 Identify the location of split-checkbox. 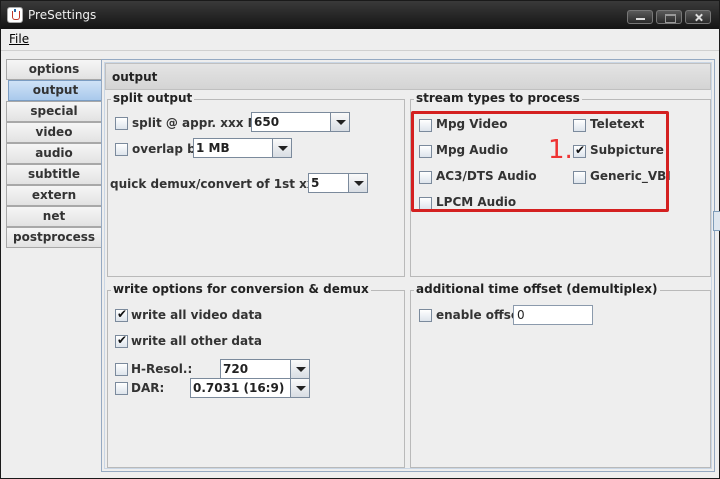
(121, 123).